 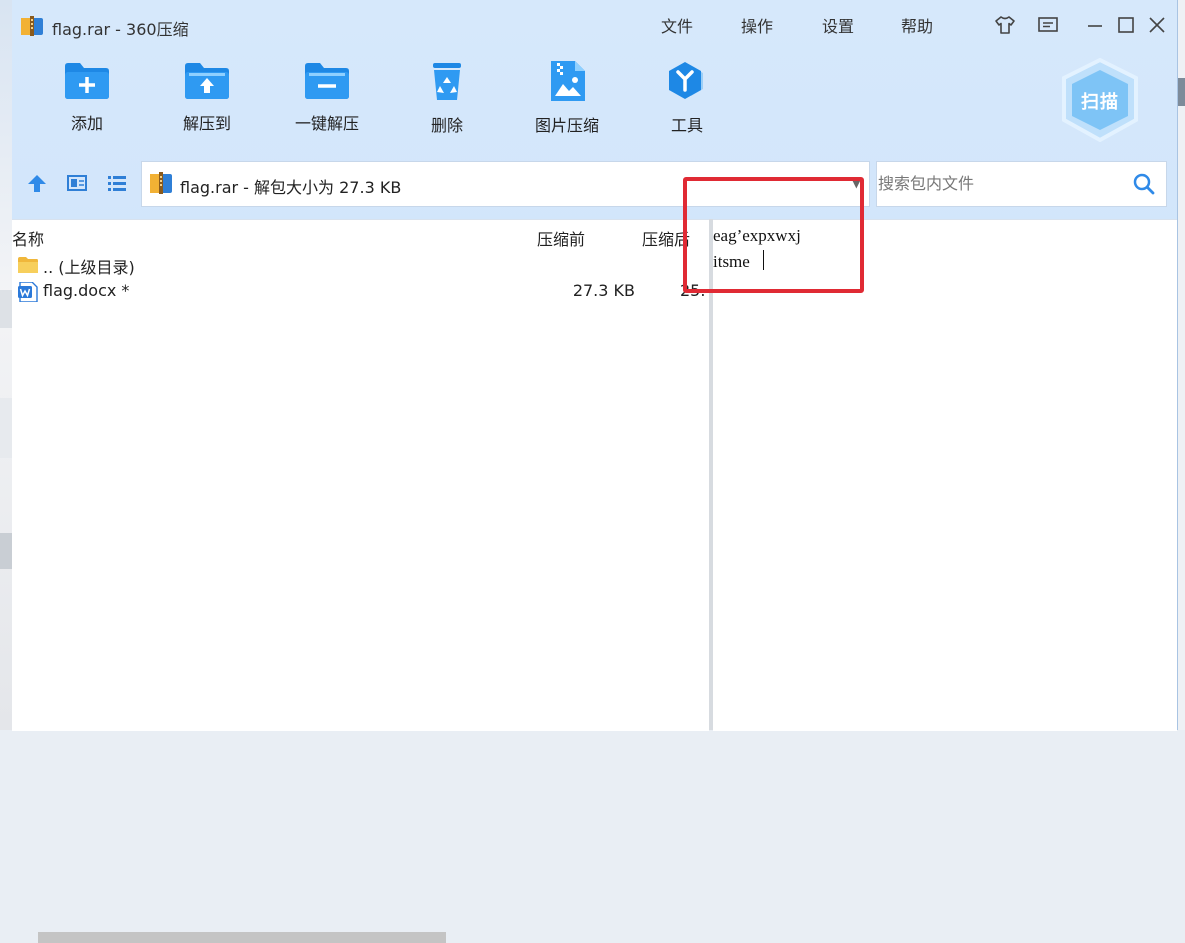 What do you see at coordinates (1048, 25) in the screenshot?
I see `feedback-icon` at bounding box center [1048, 25].